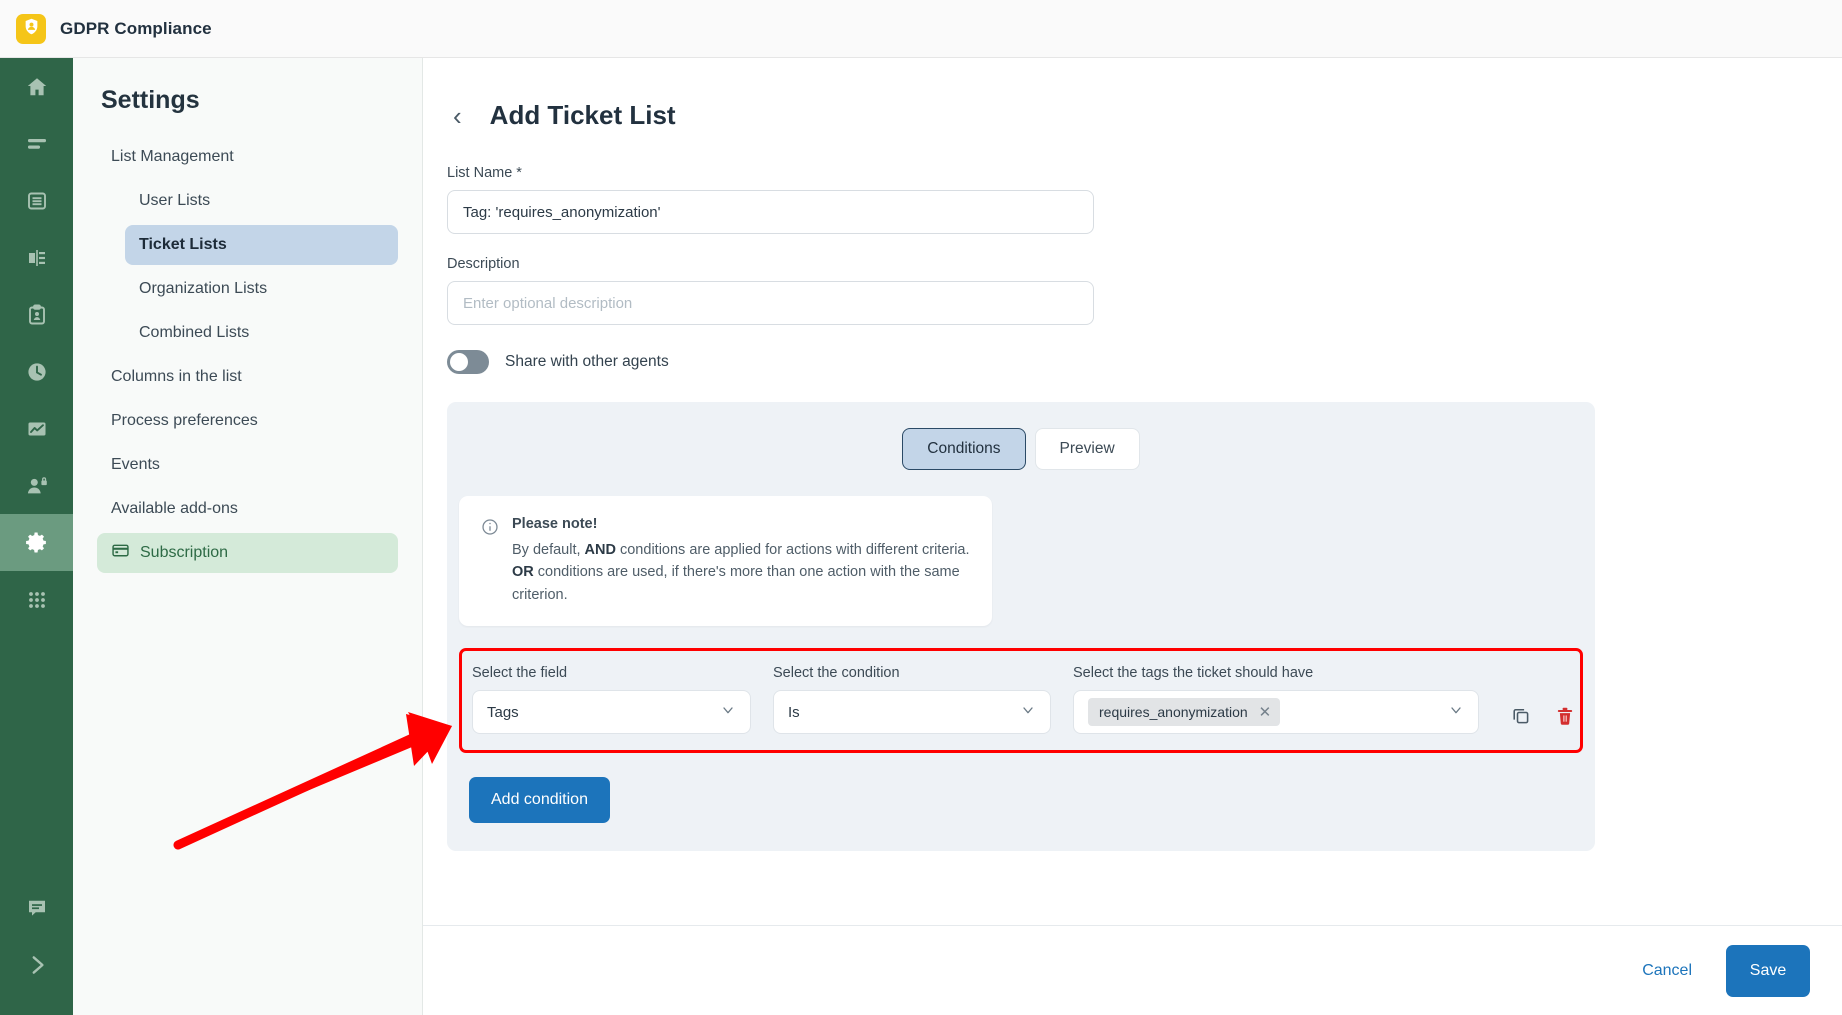  I want to click on sidebar-item-label: Available add-ons, so click(174, 508).